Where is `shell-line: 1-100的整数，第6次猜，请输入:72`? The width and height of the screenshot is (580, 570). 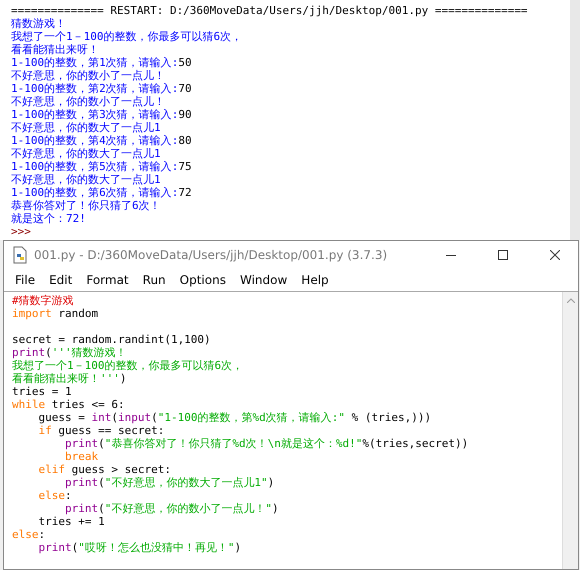 shell-line: 1-100的整数，第6次猜，请输入:72 is located at coordinates (102, 192).